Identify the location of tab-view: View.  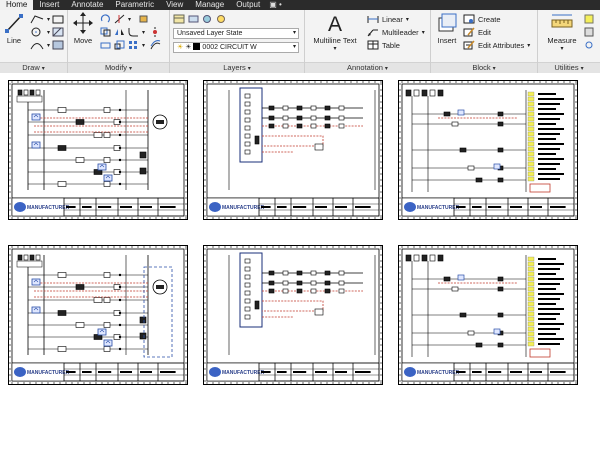
(174, 5).